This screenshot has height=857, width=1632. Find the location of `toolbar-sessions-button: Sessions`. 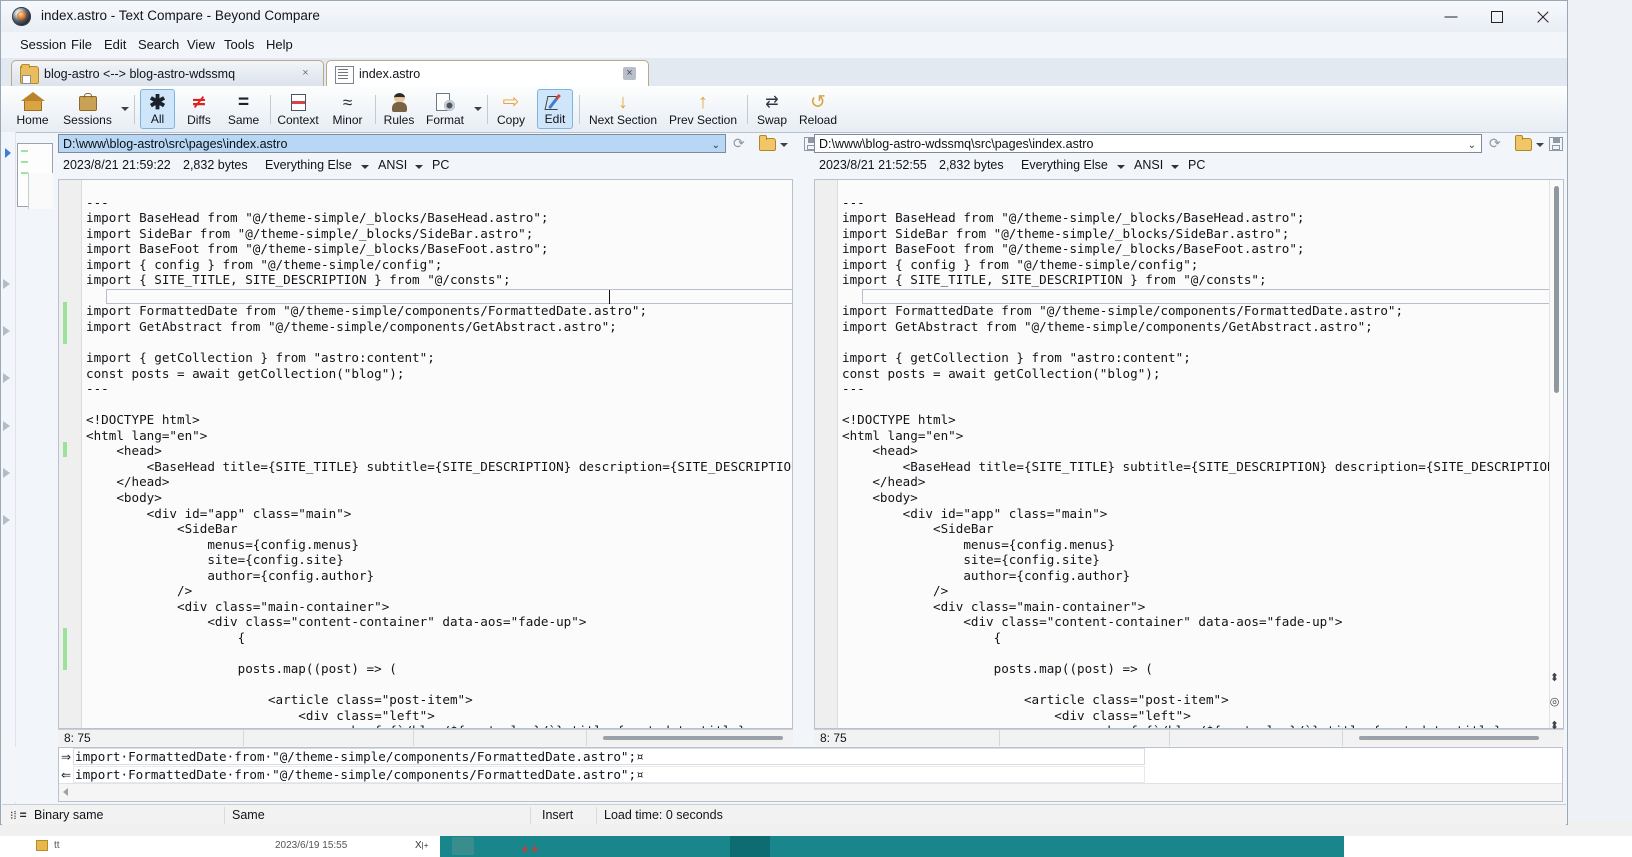

toolbar-sessions-button: Sessions is located at coordinates (87, 109).